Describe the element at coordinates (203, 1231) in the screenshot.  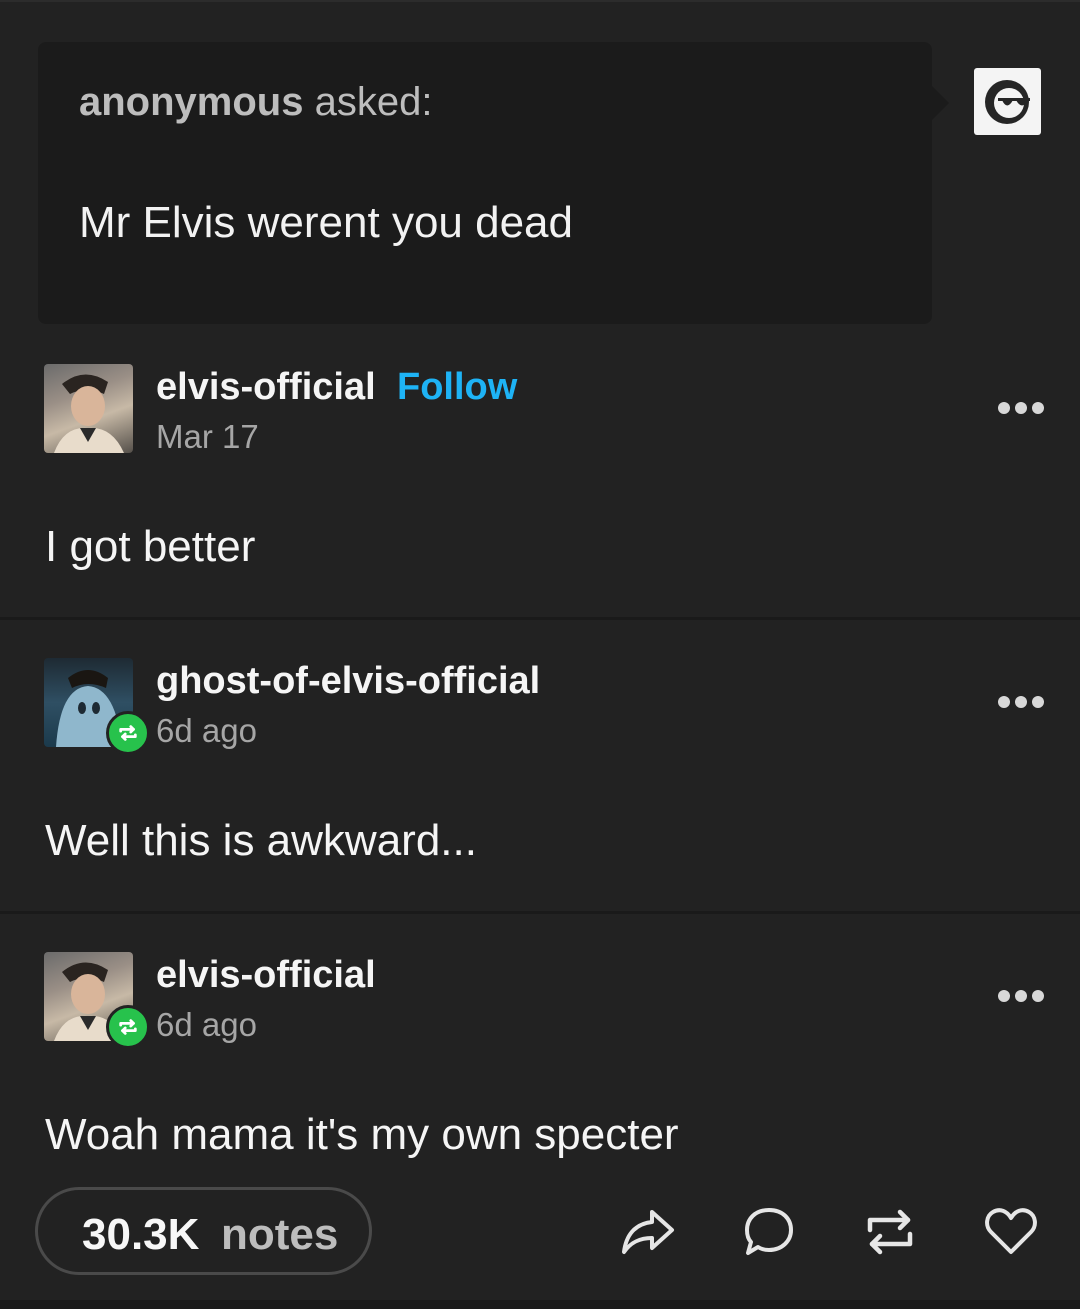
I see `notes-button: 30.3K notes` at that location.